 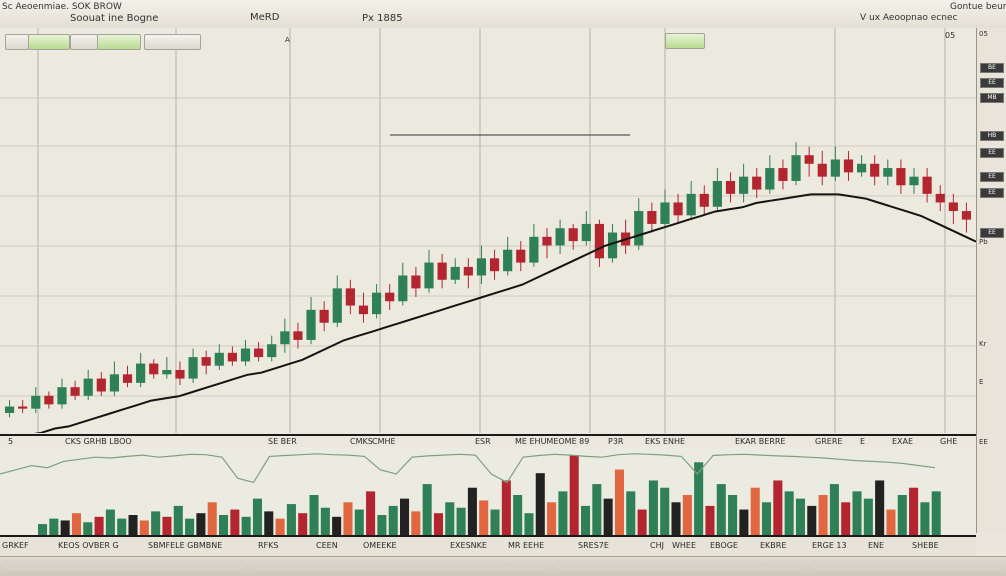 I want to click on axis-label: E, so click(x=863, y=441).